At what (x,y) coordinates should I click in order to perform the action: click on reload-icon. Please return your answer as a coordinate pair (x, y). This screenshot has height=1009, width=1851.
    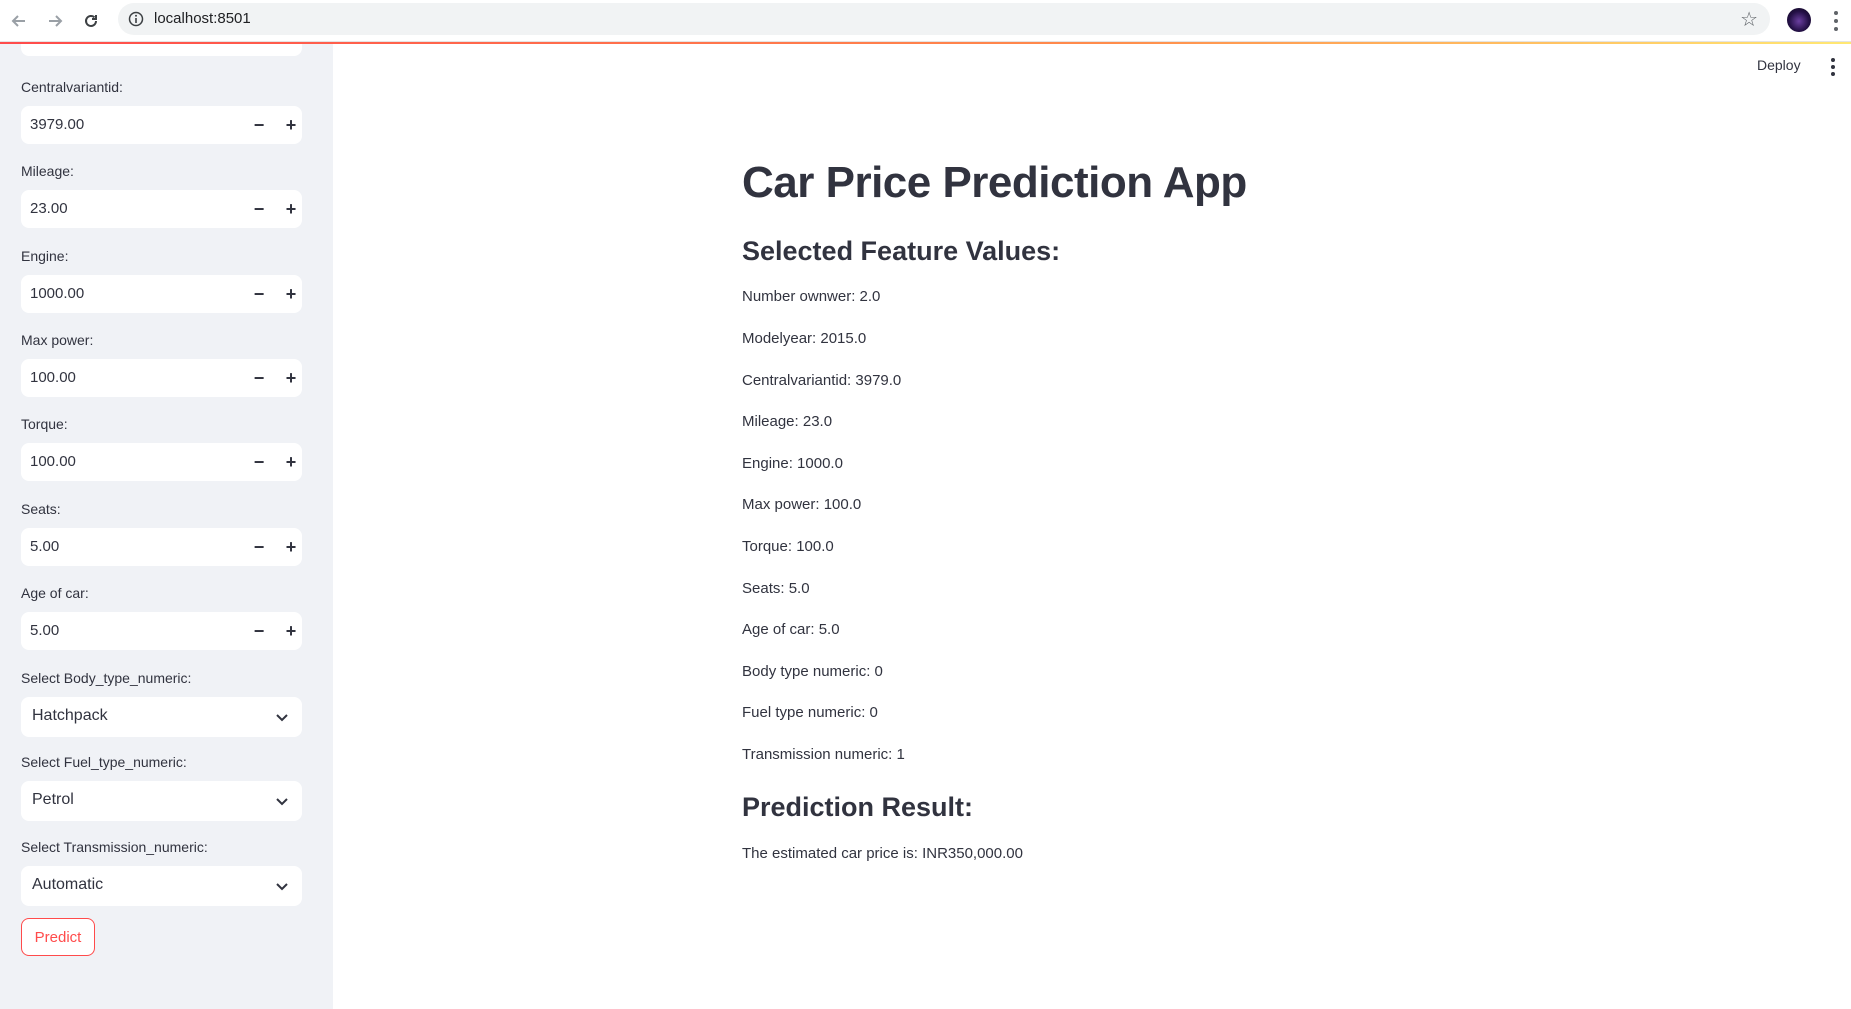
    Looking at the image, I should click on (91, 21).